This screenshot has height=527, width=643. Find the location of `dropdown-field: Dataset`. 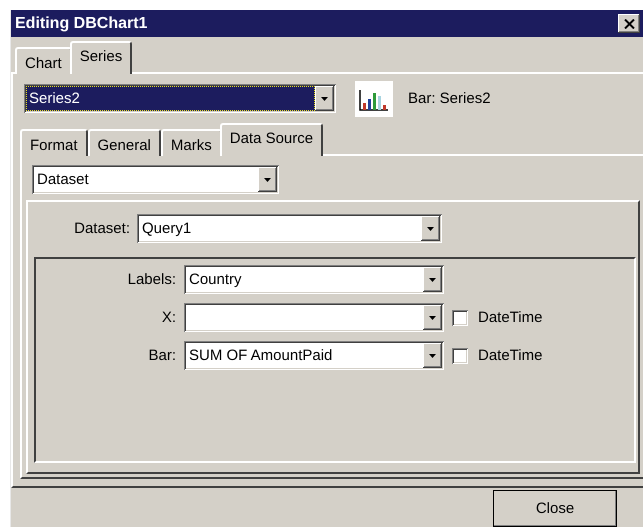

dropdown-field: Dataset is located at coordinates (155, 179).